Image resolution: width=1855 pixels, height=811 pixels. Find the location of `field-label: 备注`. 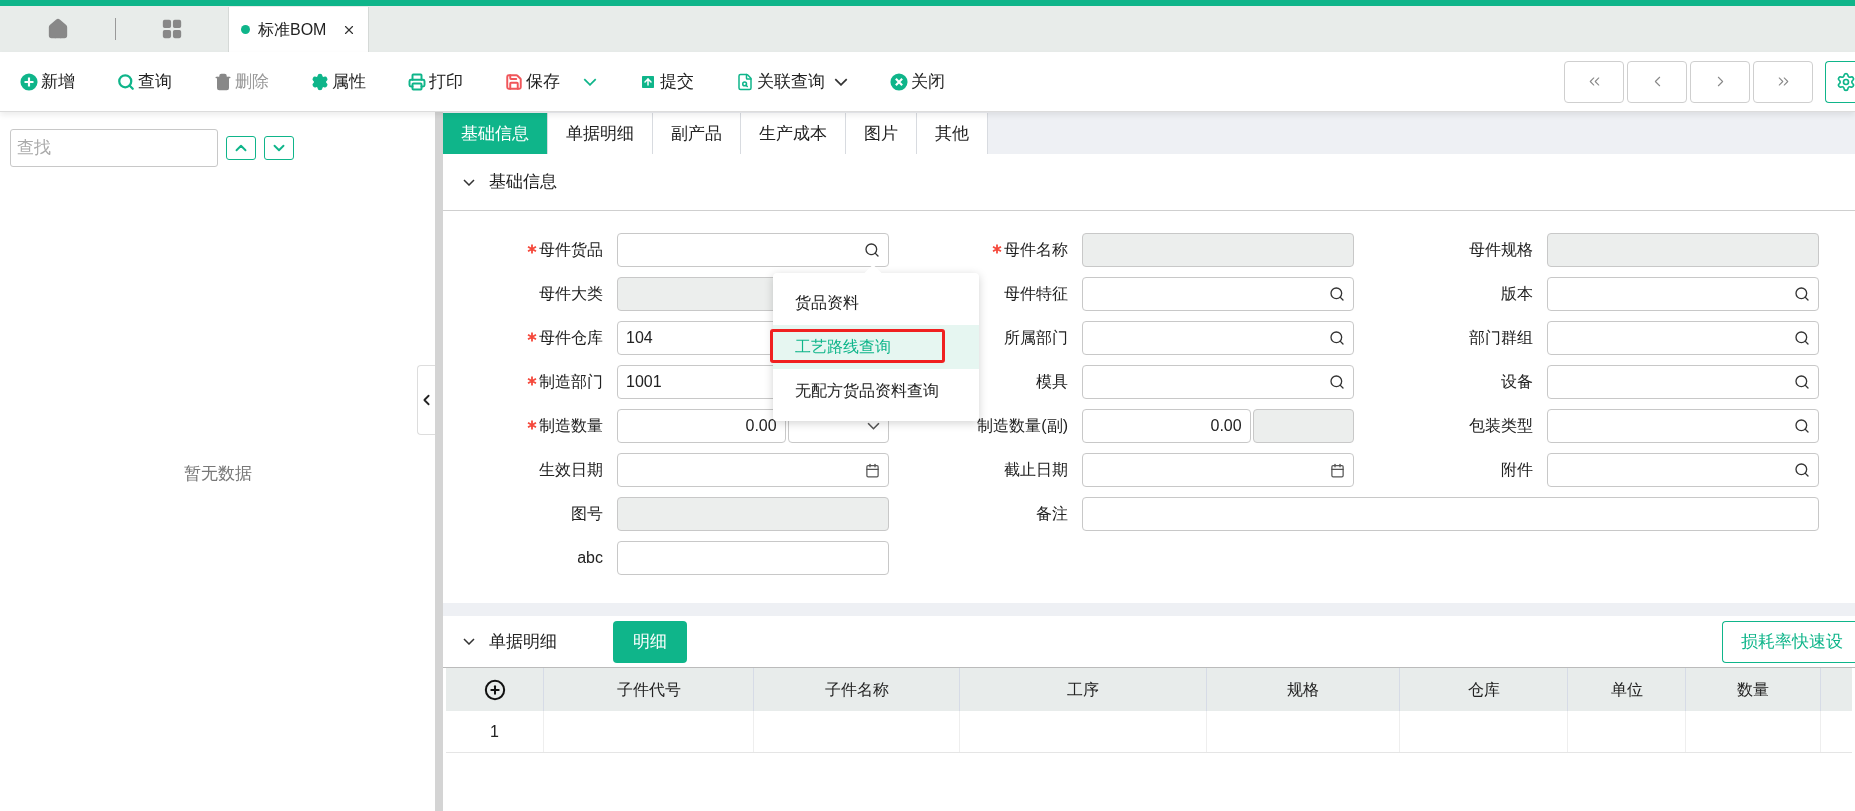

field-label: 备注 is located at coordinates (1052, 514).